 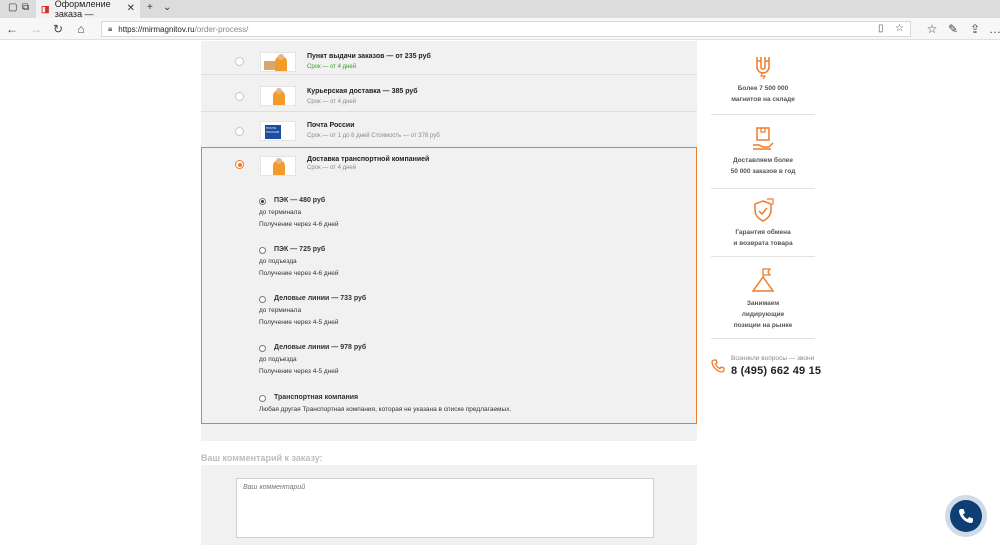 What do you see at coordinates (262, 201) in the screenshot?
I see `radio-pek-terminal` at bounding box center [262, 201].